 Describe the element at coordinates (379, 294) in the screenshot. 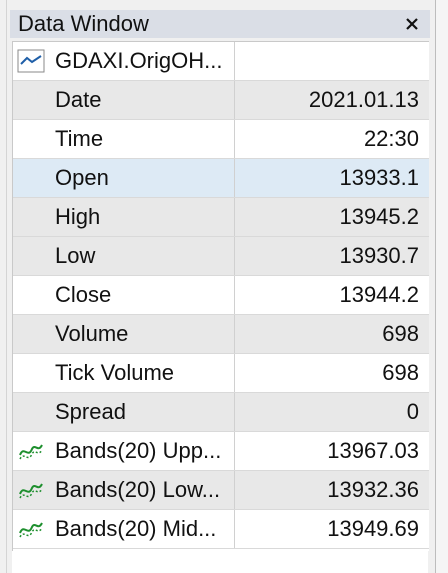

I see `row-value: 13944.2` at that location.